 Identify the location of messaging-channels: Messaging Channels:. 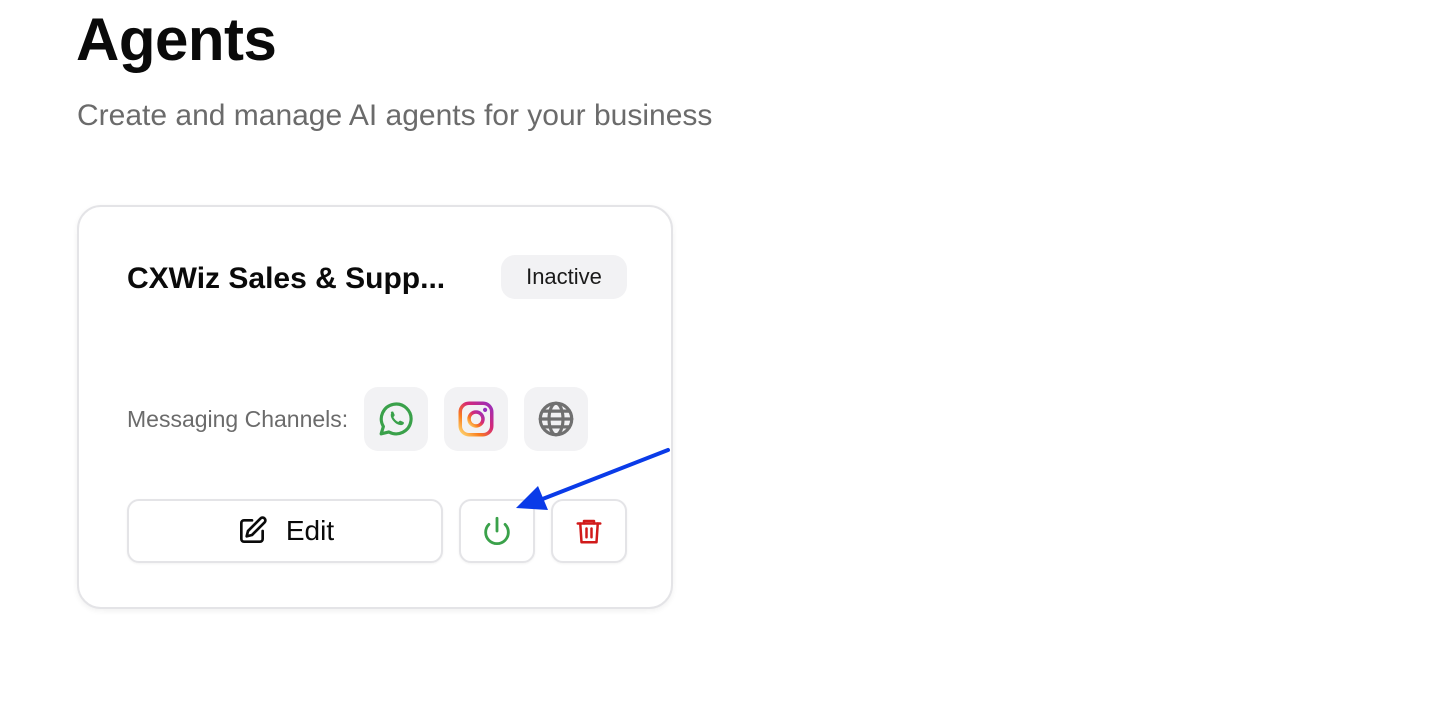
(365, 419).